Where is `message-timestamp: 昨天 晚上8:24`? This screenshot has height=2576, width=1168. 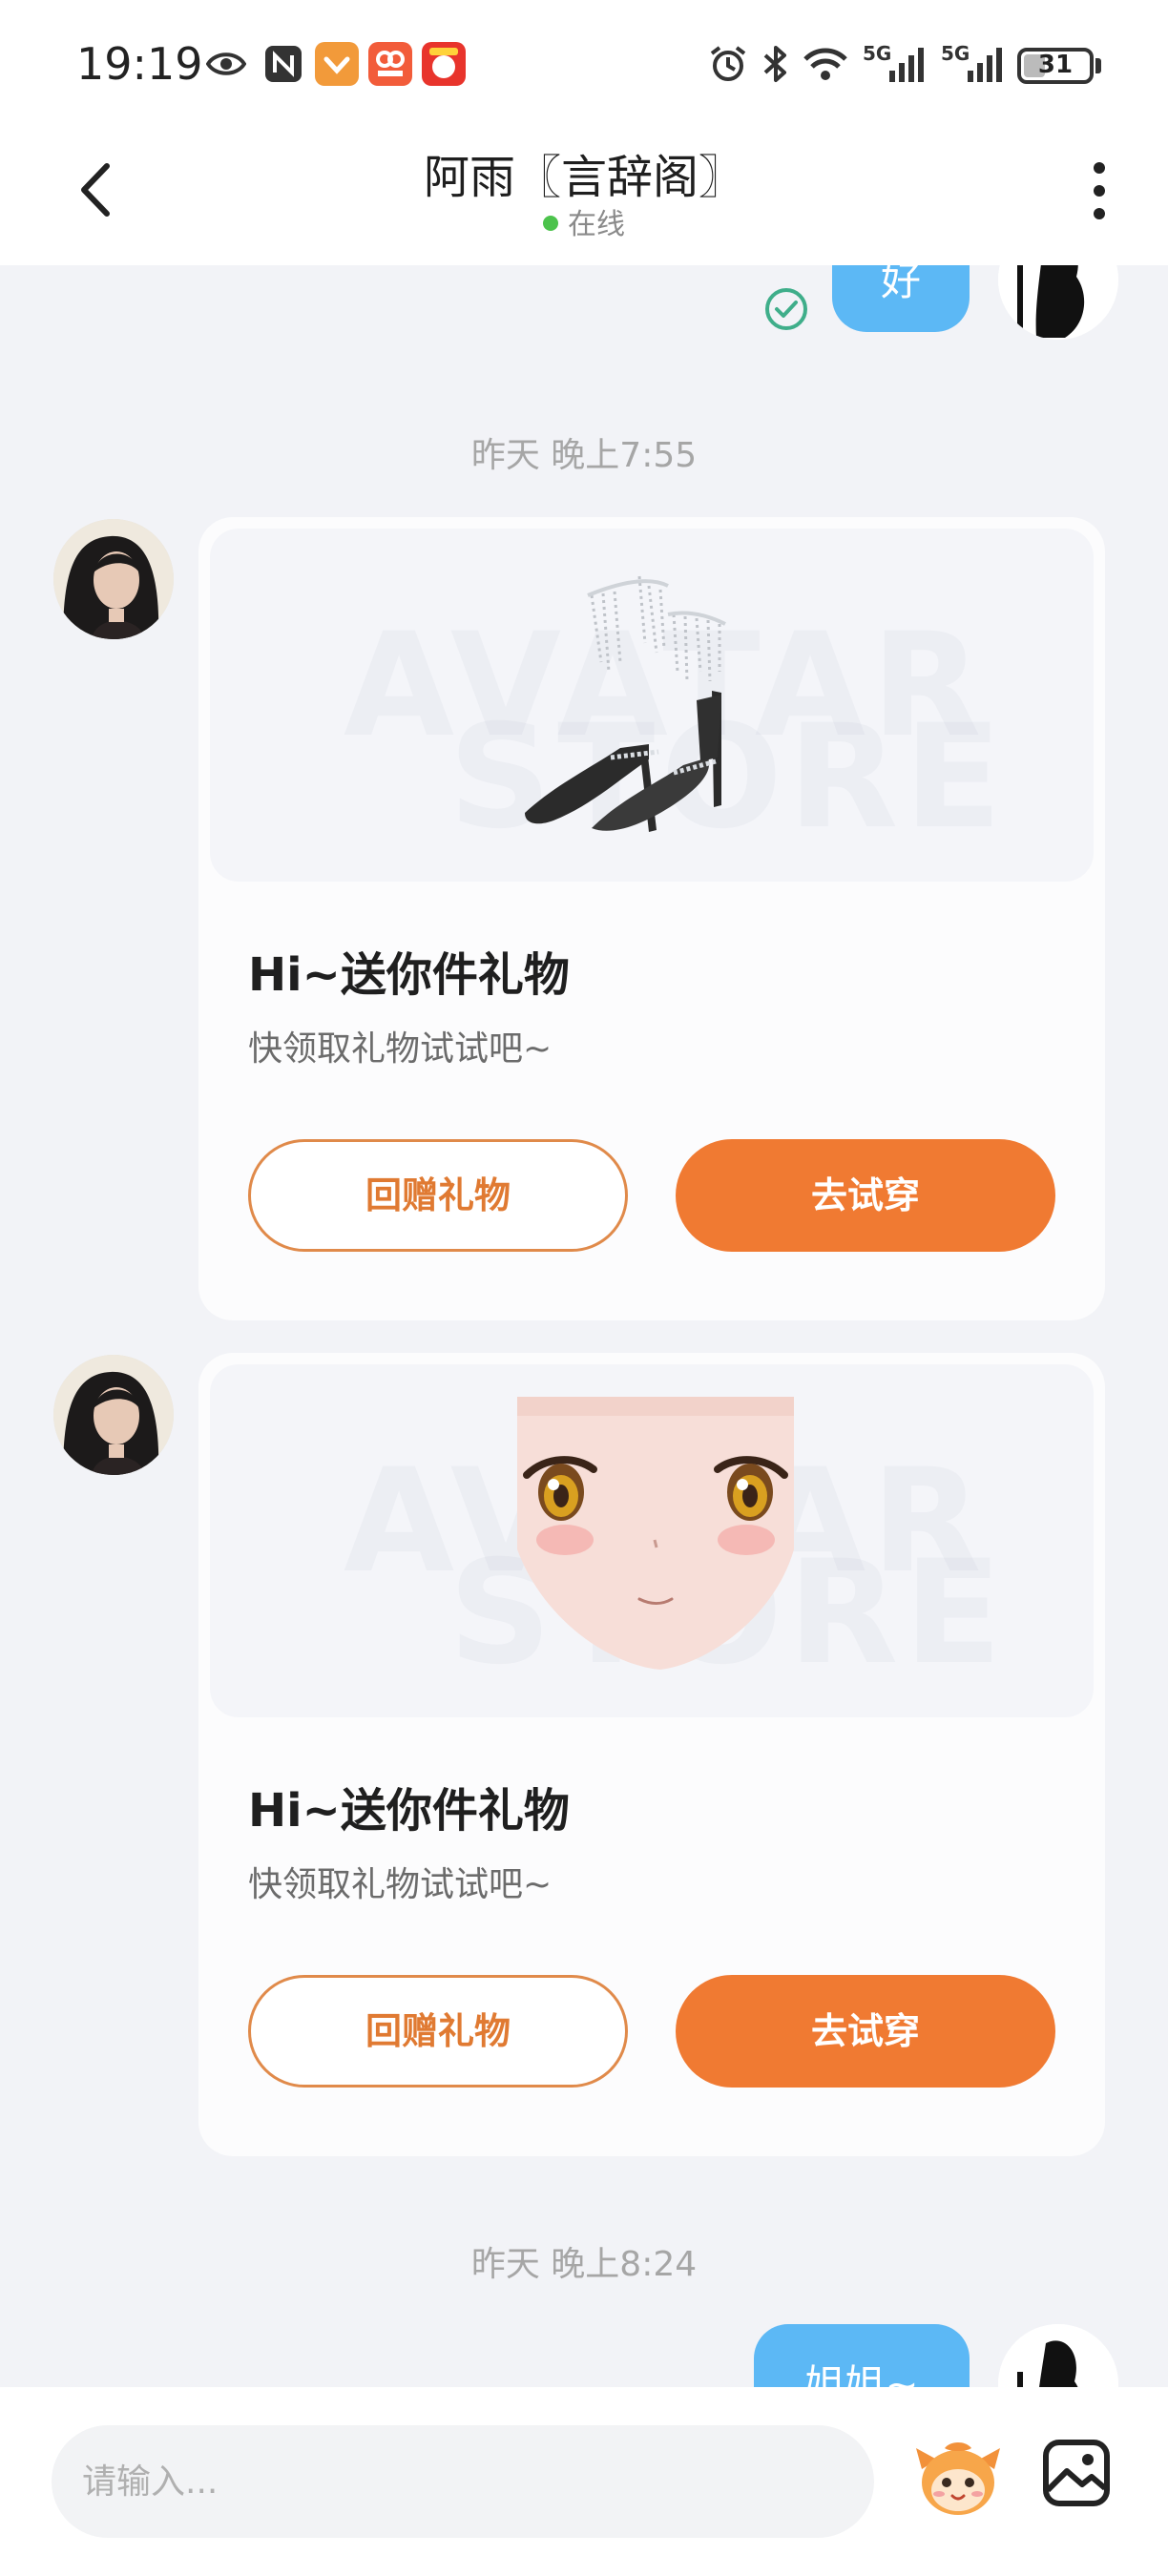
message-timestamp: 昨天 晚上8:24 is located at coordinates (584, 2264).